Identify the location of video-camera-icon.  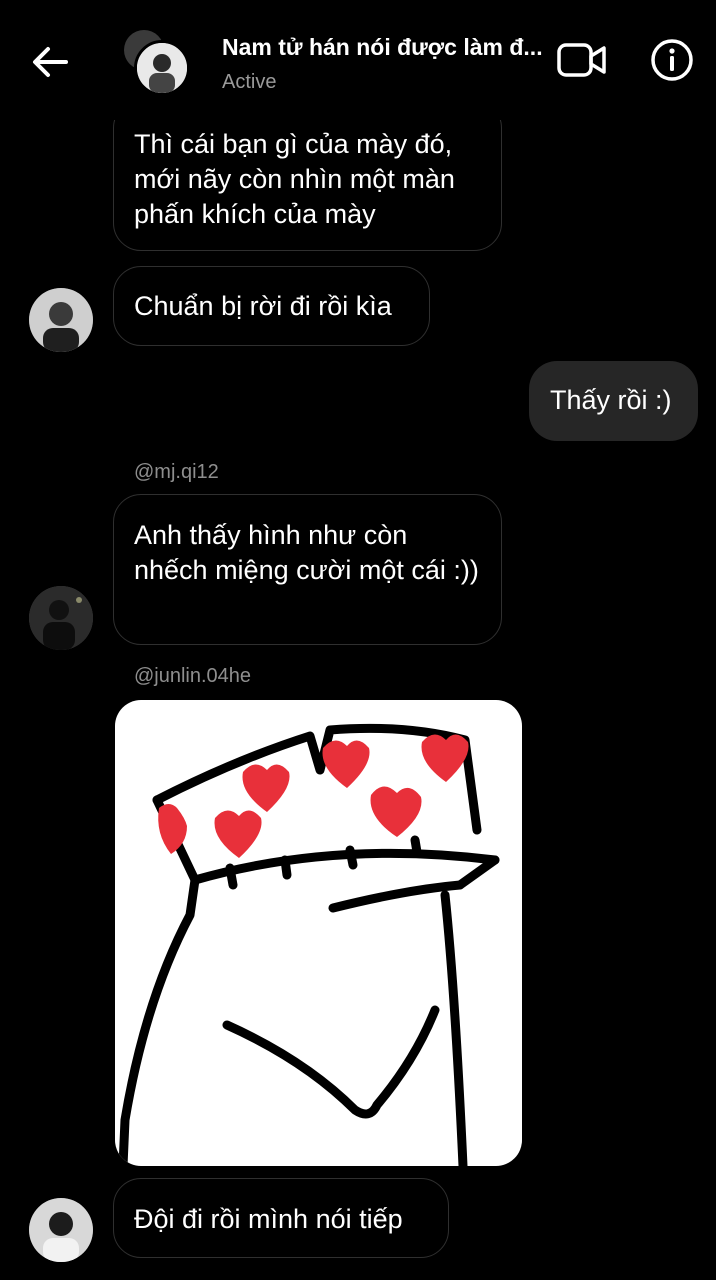
(581, 60).